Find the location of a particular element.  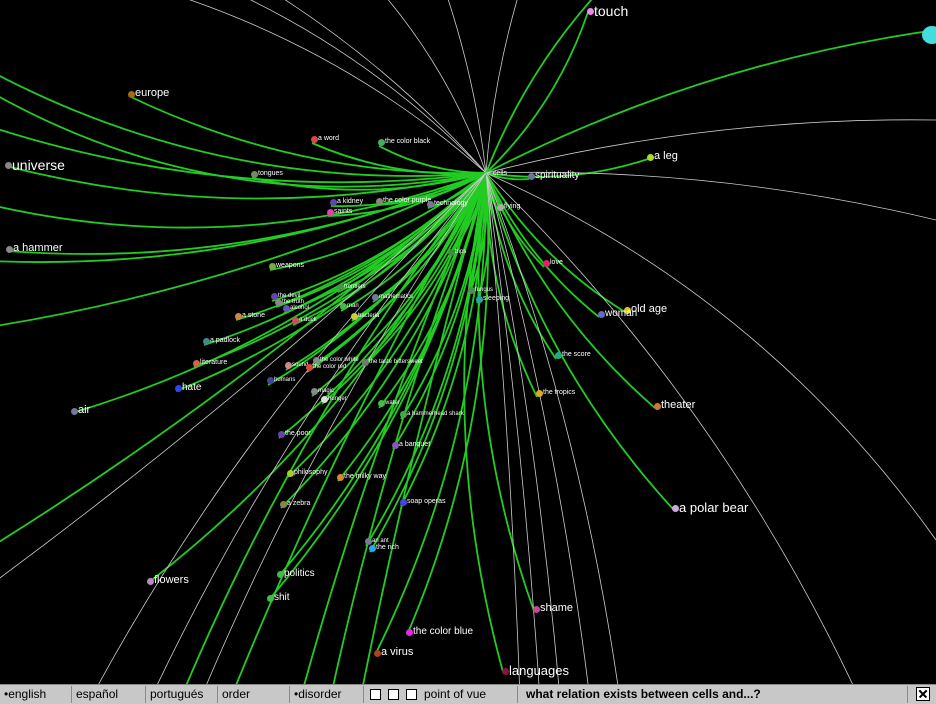

graph-node: politics is located at coordinates (296, 573).